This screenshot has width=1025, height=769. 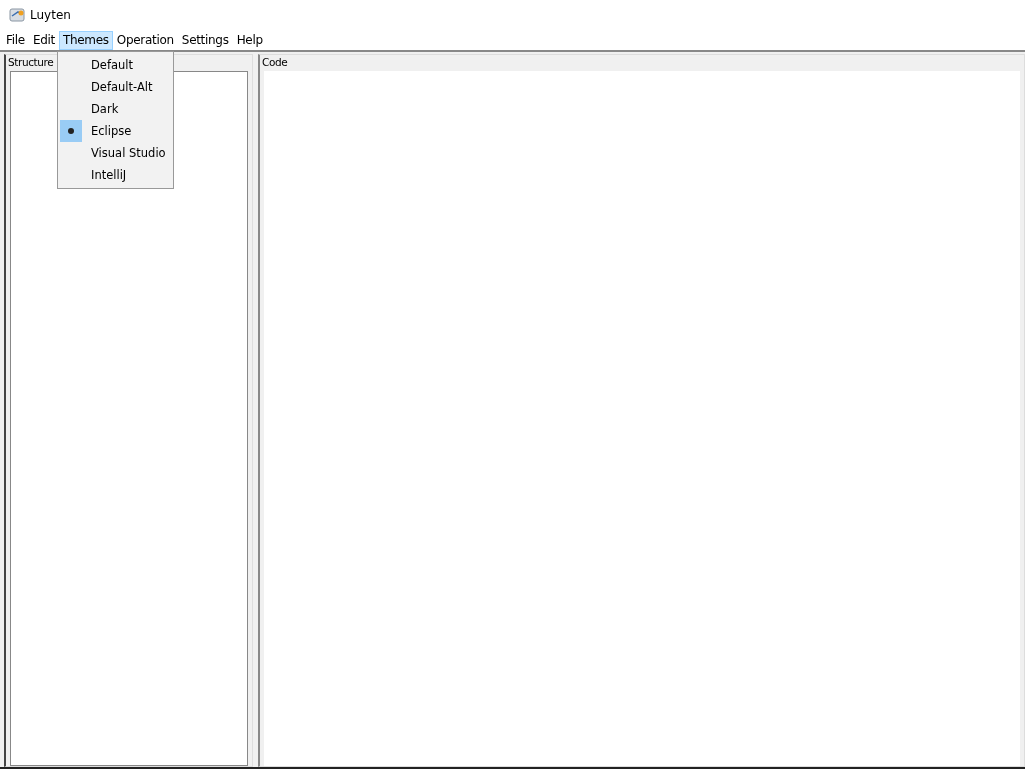 What do you see at coordinates (43, 40) in the screenshot?
I see `menu-item: Edit` at bounding box center [43, 40].